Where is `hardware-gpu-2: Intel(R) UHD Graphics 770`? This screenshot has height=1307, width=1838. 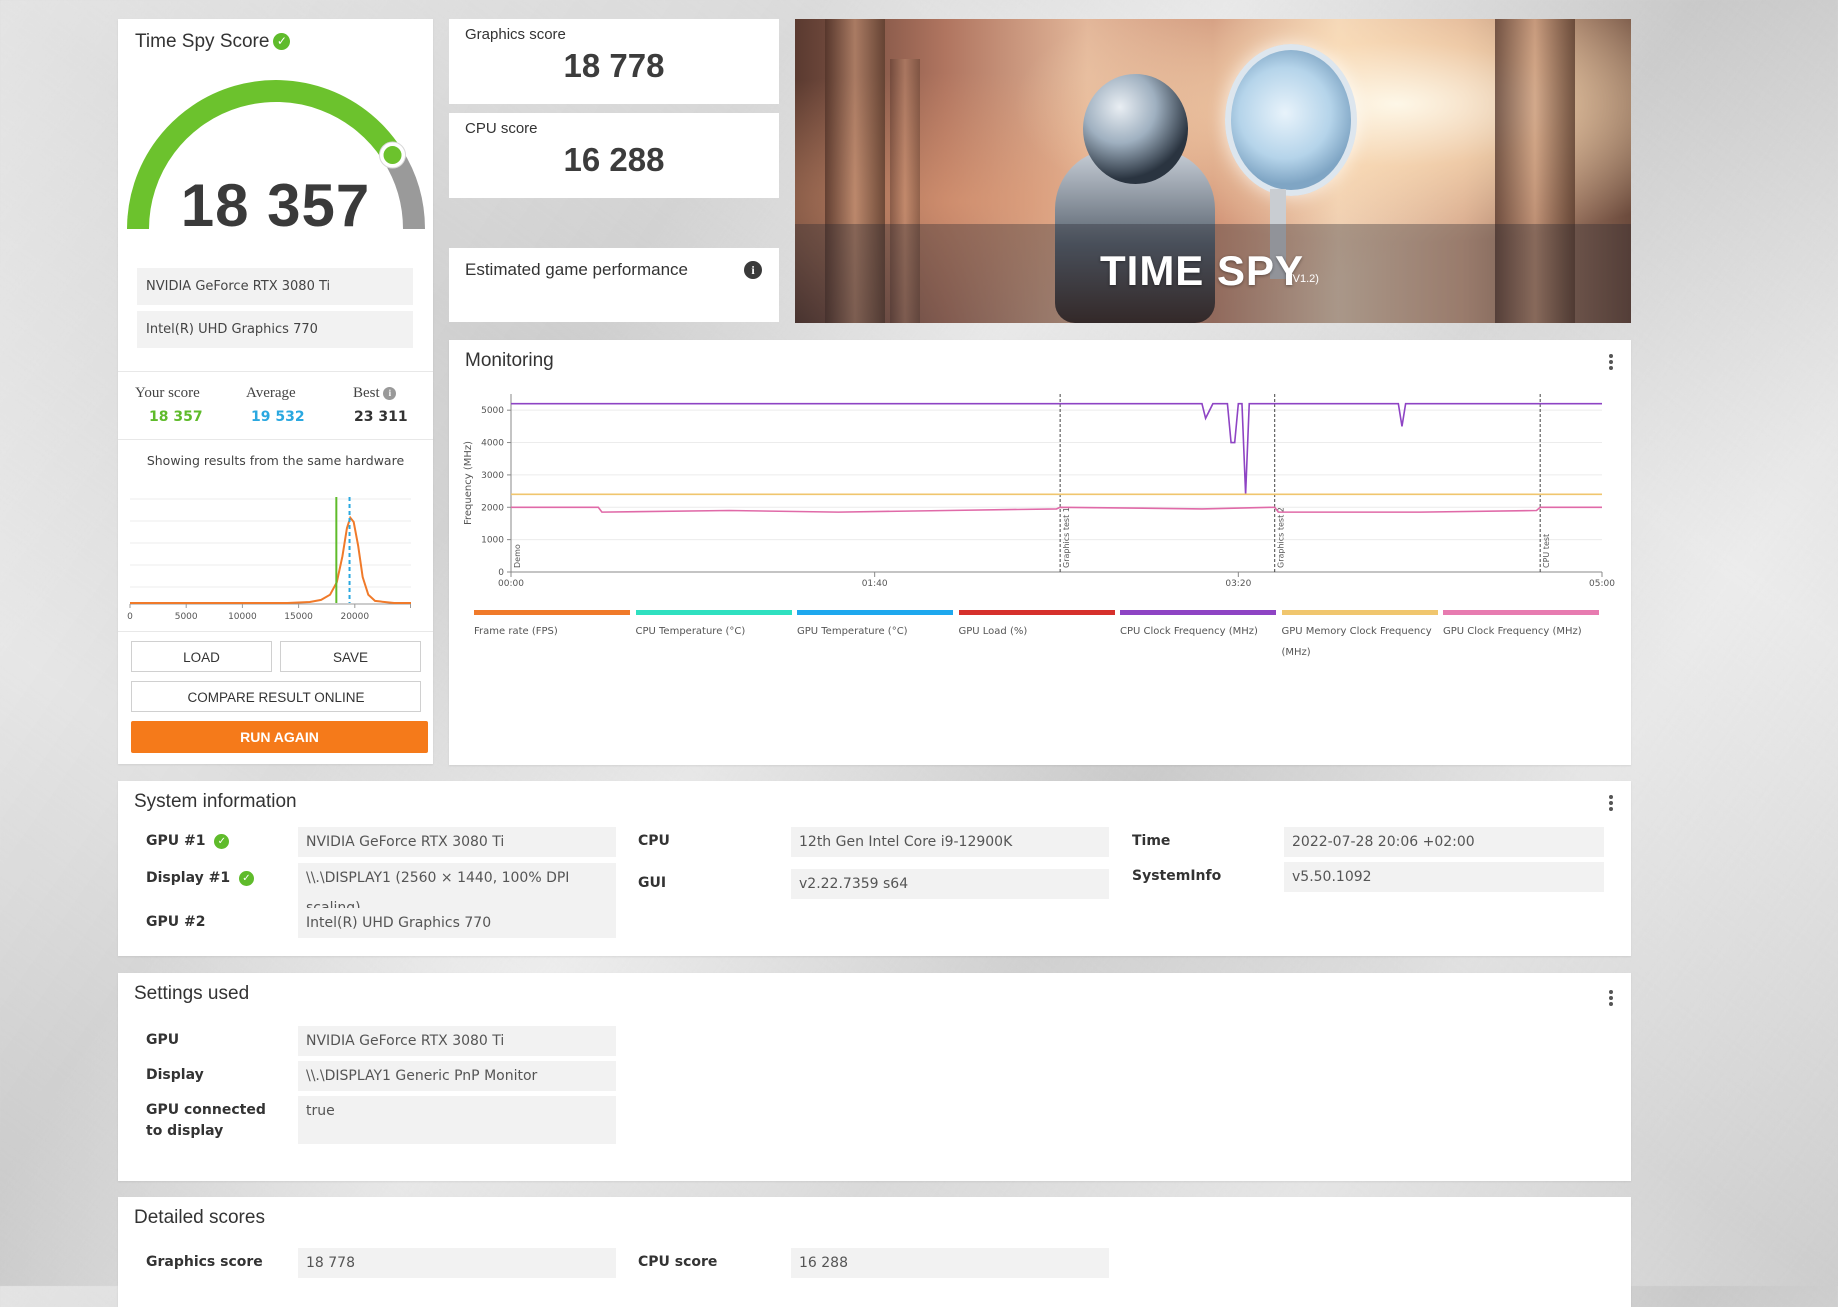
hardware-gpu-2: Intel(R) UHD Graphics 770 is located at coordinates (275, 329).